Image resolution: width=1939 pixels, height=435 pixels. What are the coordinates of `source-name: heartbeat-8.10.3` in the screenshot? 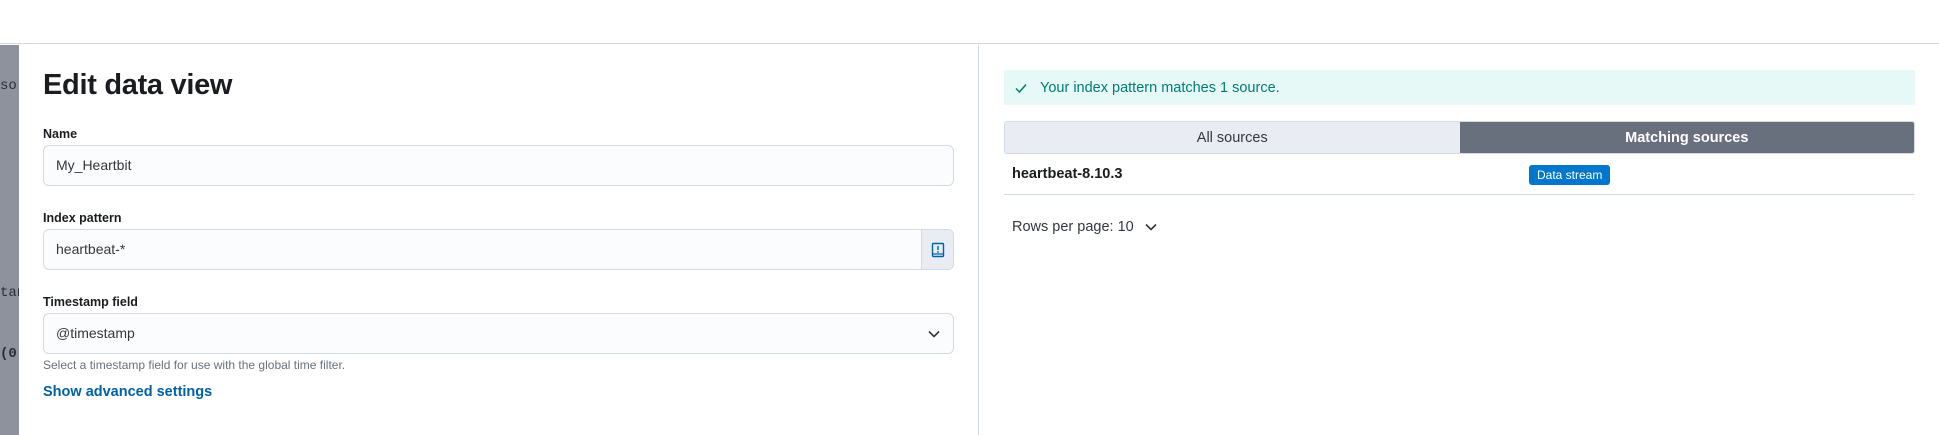 It's located at (1067, 174).